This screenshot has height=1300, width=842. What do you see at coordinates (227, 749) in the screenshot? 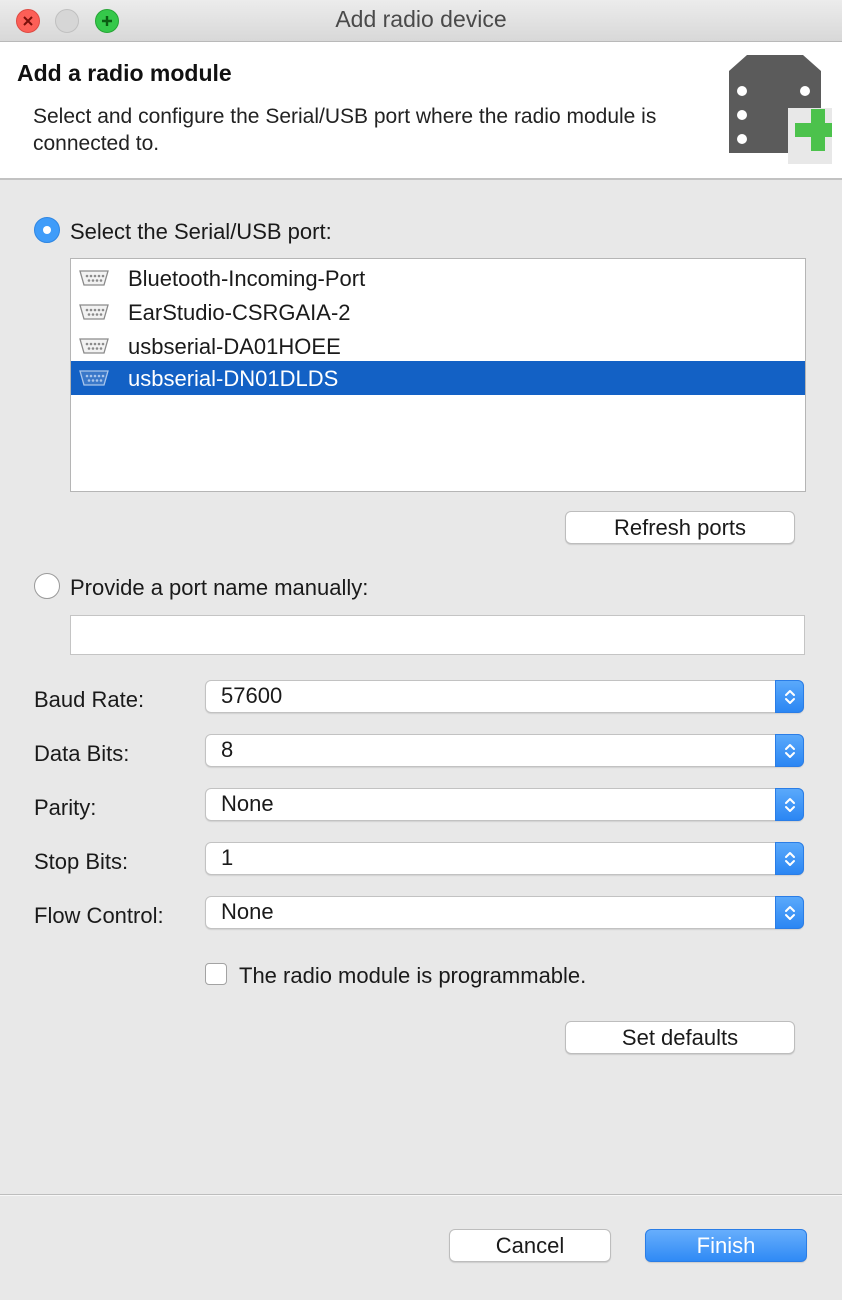
I see `data-bits-value: 8` at bounding box center [227, 749].